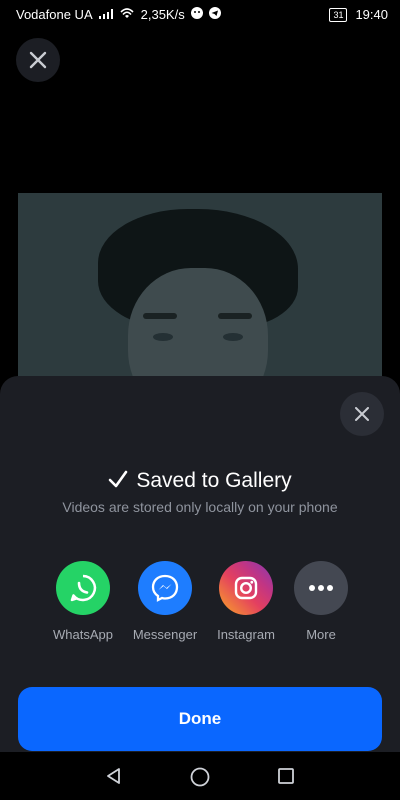 This screenshot has height=800, width=400. I want to click on status-bar: Vodafone UA 2,35K/s 31 19:40, so click(200, 15).